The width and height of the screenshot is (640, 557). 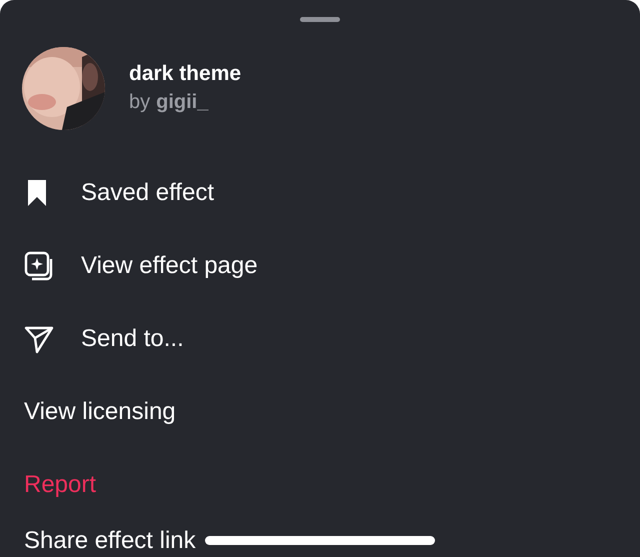 What do you see at coordinates (182, 102) in the screenshot?
I see `author-link: gigii_` at bounding box center [182, 102].